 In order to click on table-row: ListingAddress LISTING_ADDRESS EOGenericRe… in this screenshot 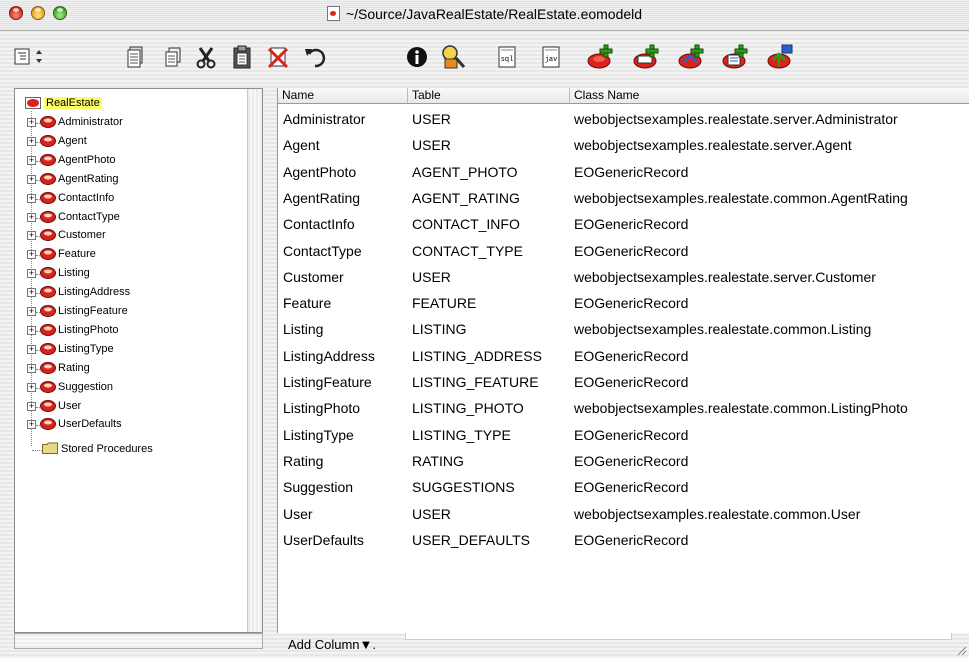, I will do `click(623, 355)`.